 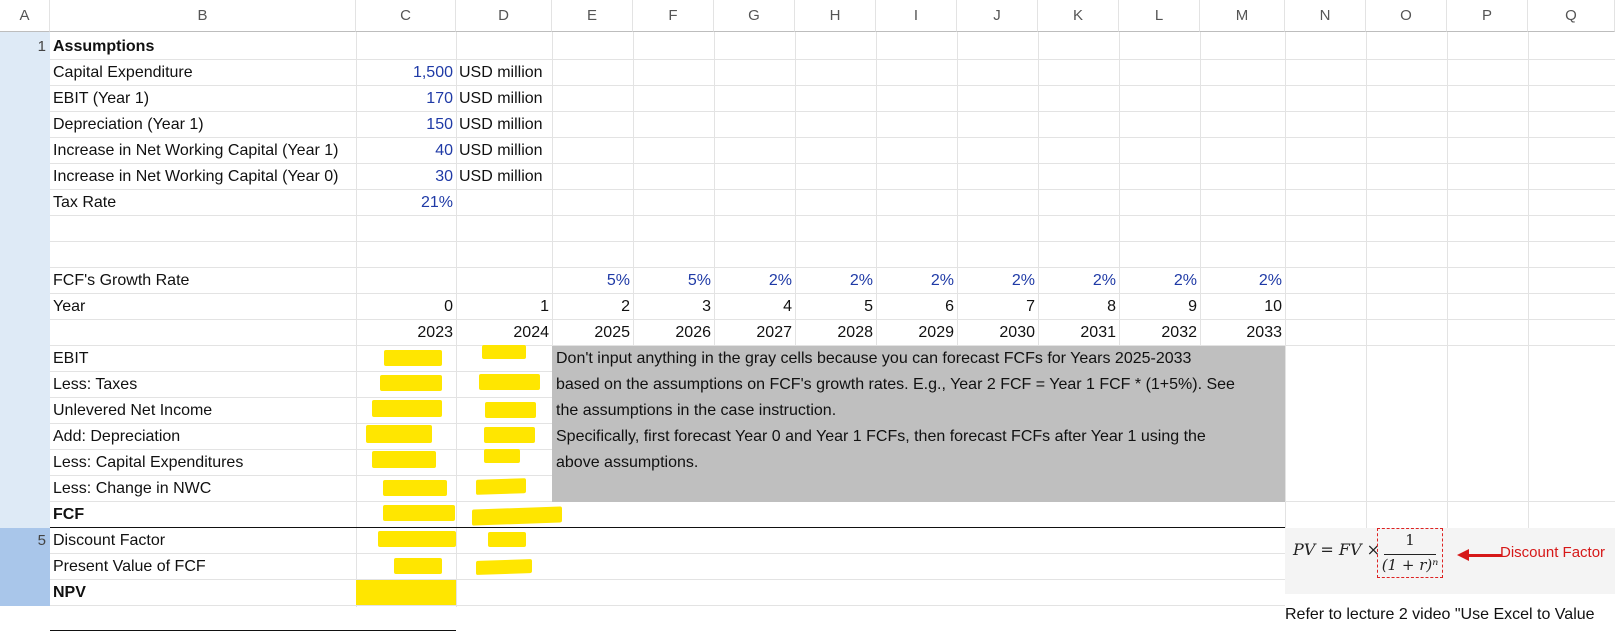 I want to click on col-header-N: N, so click(x=1325, y=16).